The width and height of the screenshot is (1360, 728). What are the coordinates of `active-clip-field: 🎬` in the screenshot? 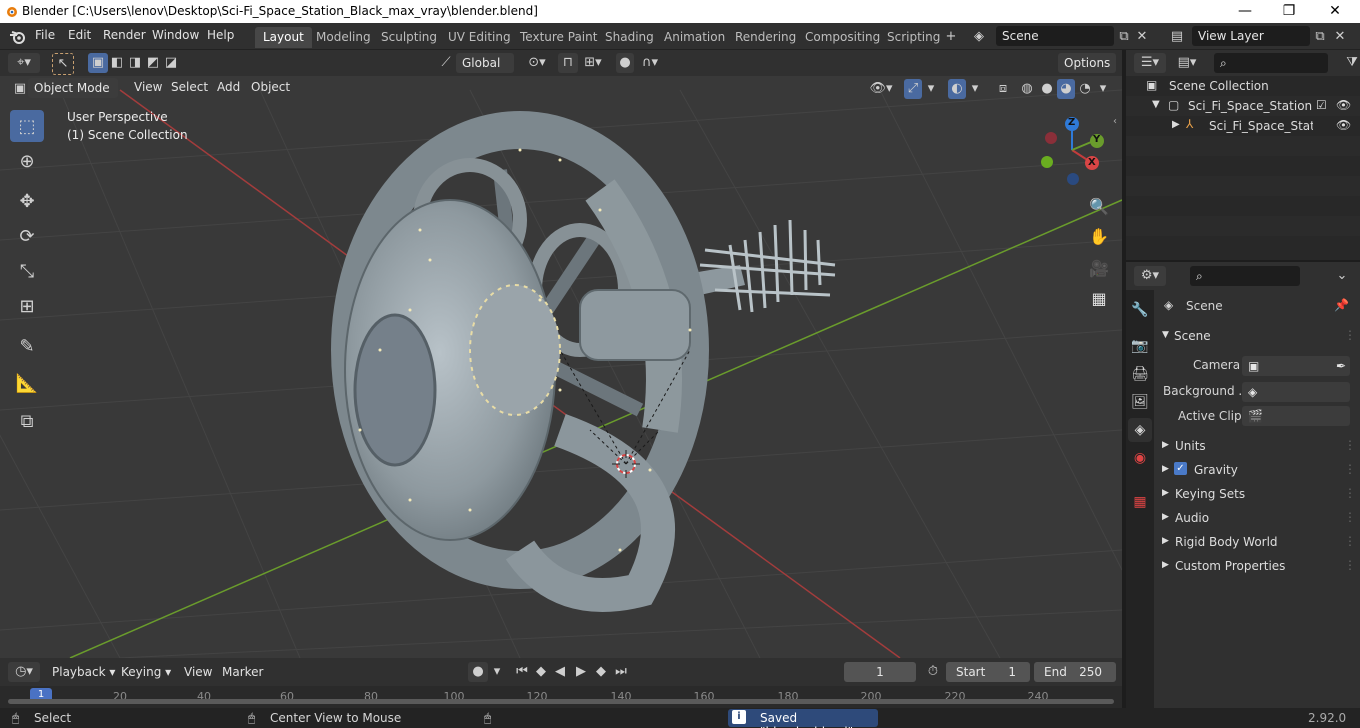 It's located at (1296, 416).